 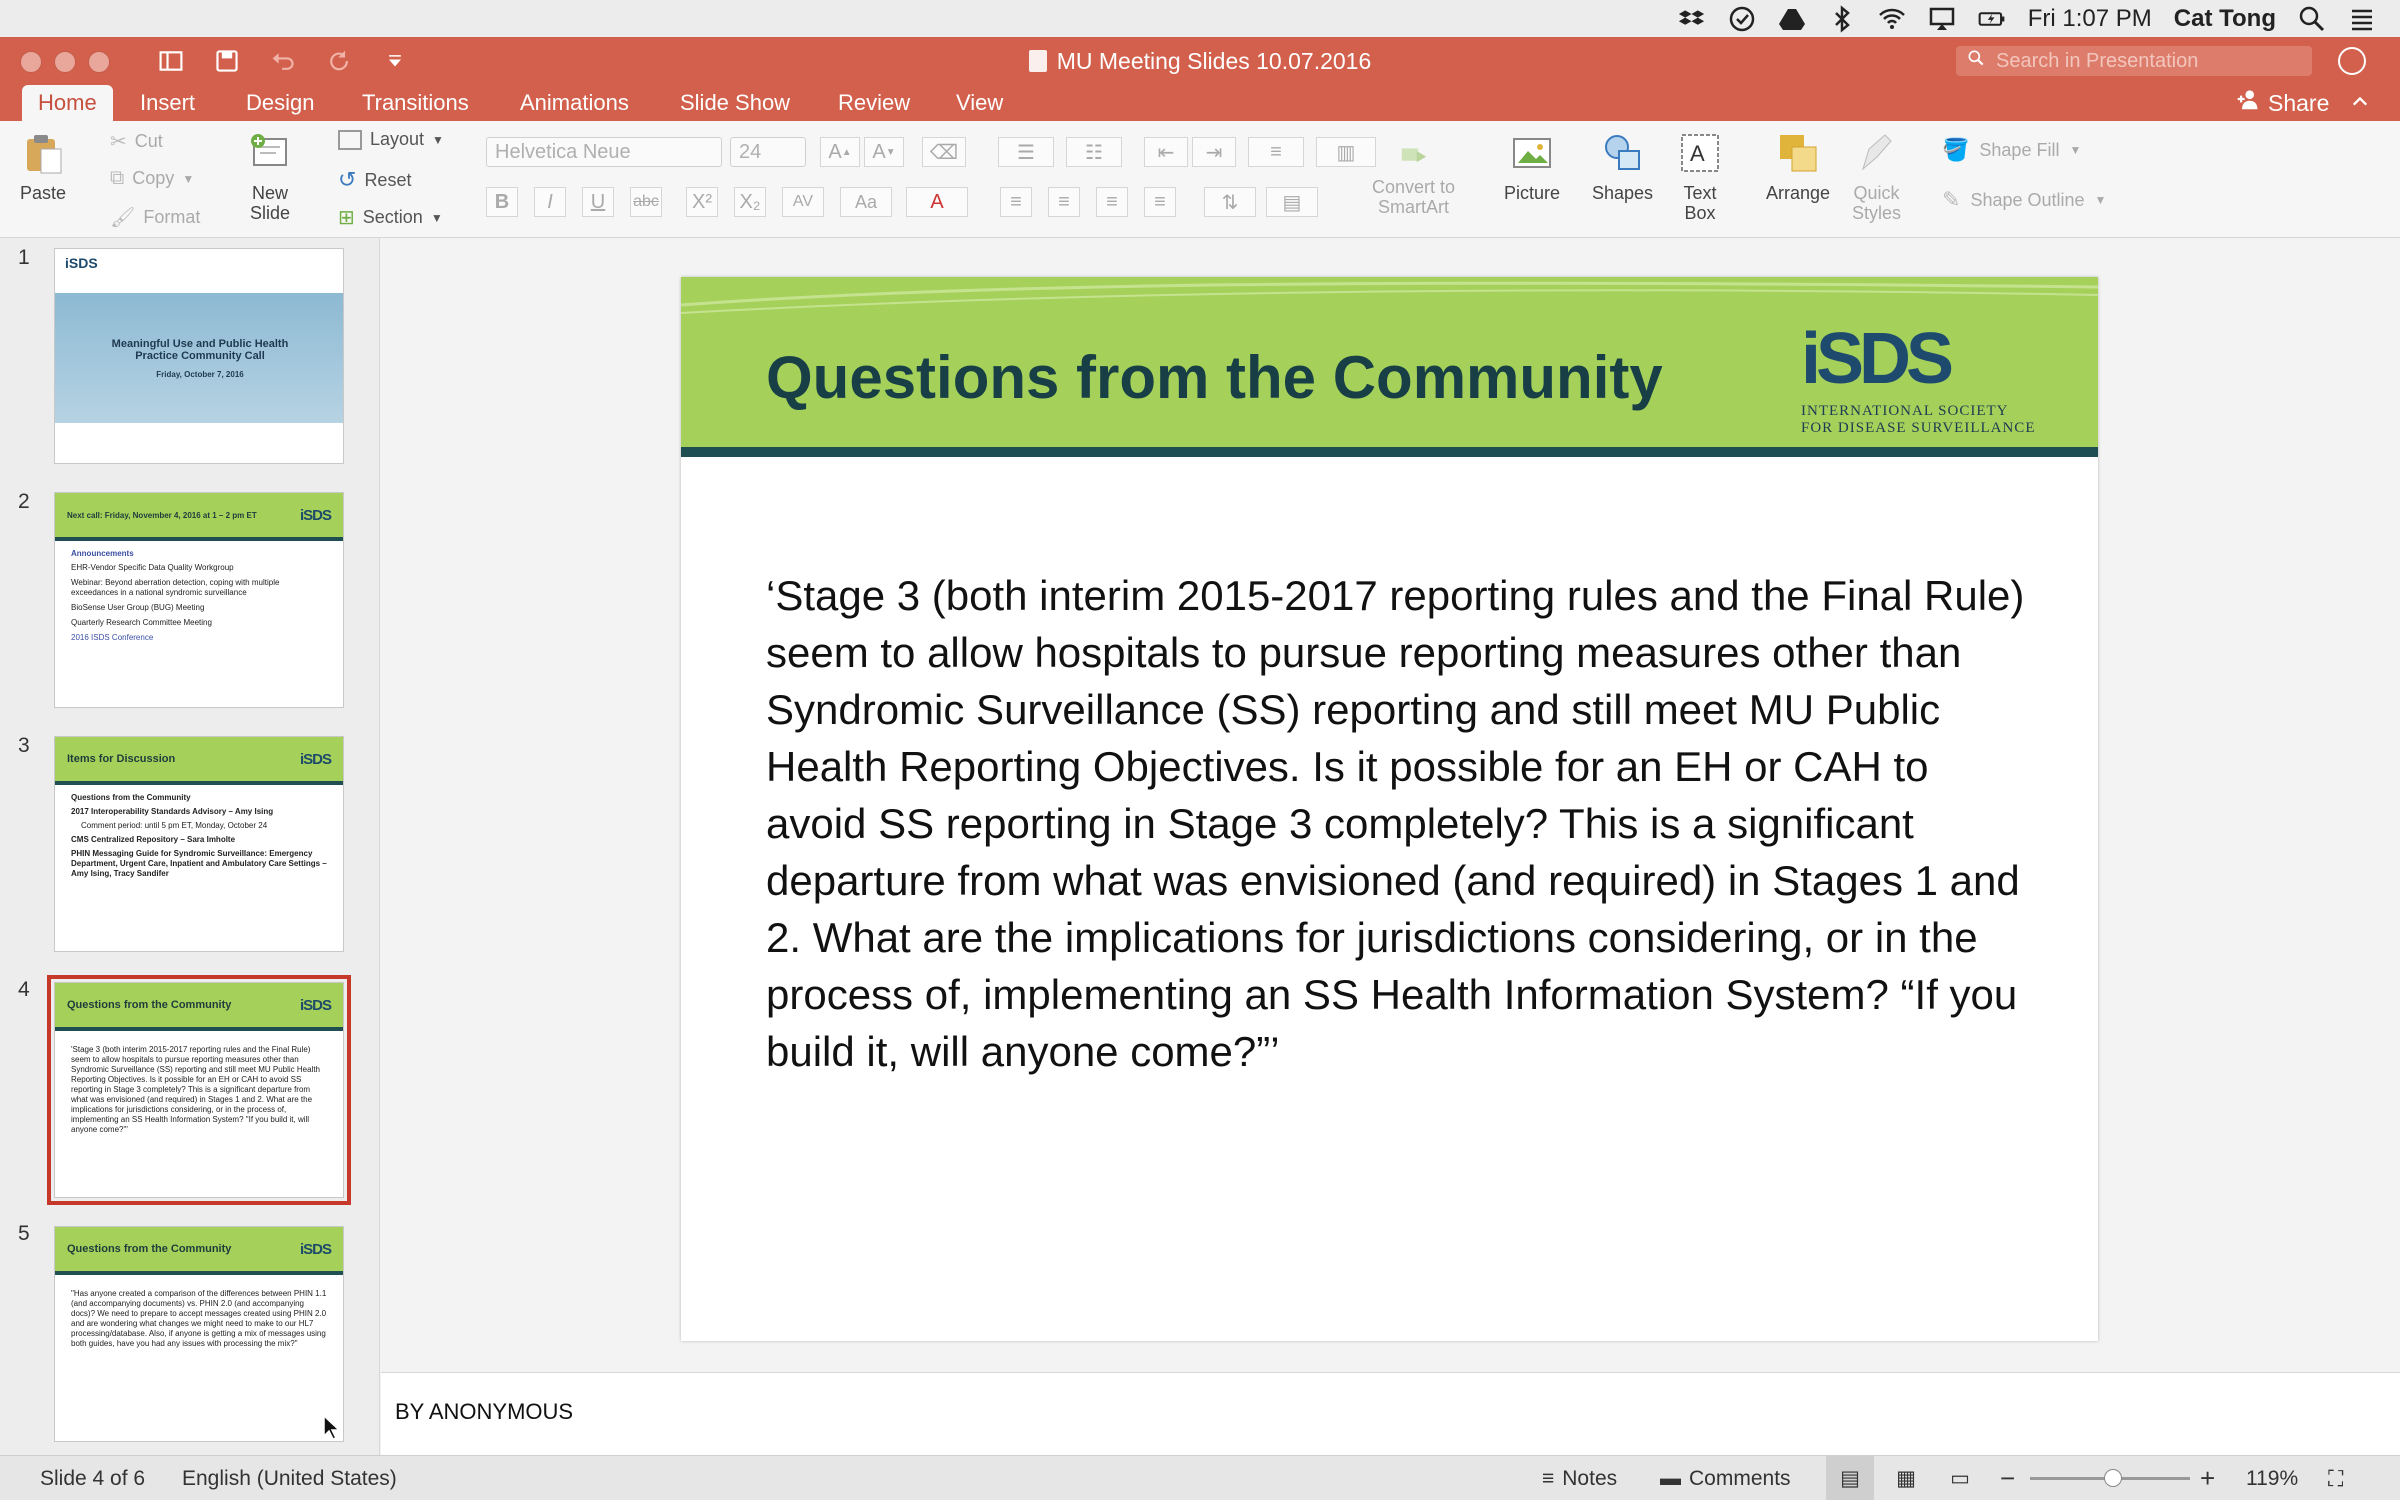 I want to click on airplay-icon, so click(x=1942, y=19).